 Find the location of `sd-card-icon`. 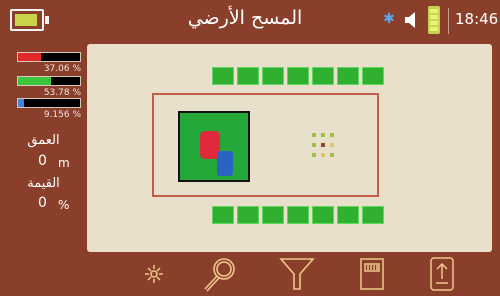

sd-card-icon is located at coordinates (372, 274).